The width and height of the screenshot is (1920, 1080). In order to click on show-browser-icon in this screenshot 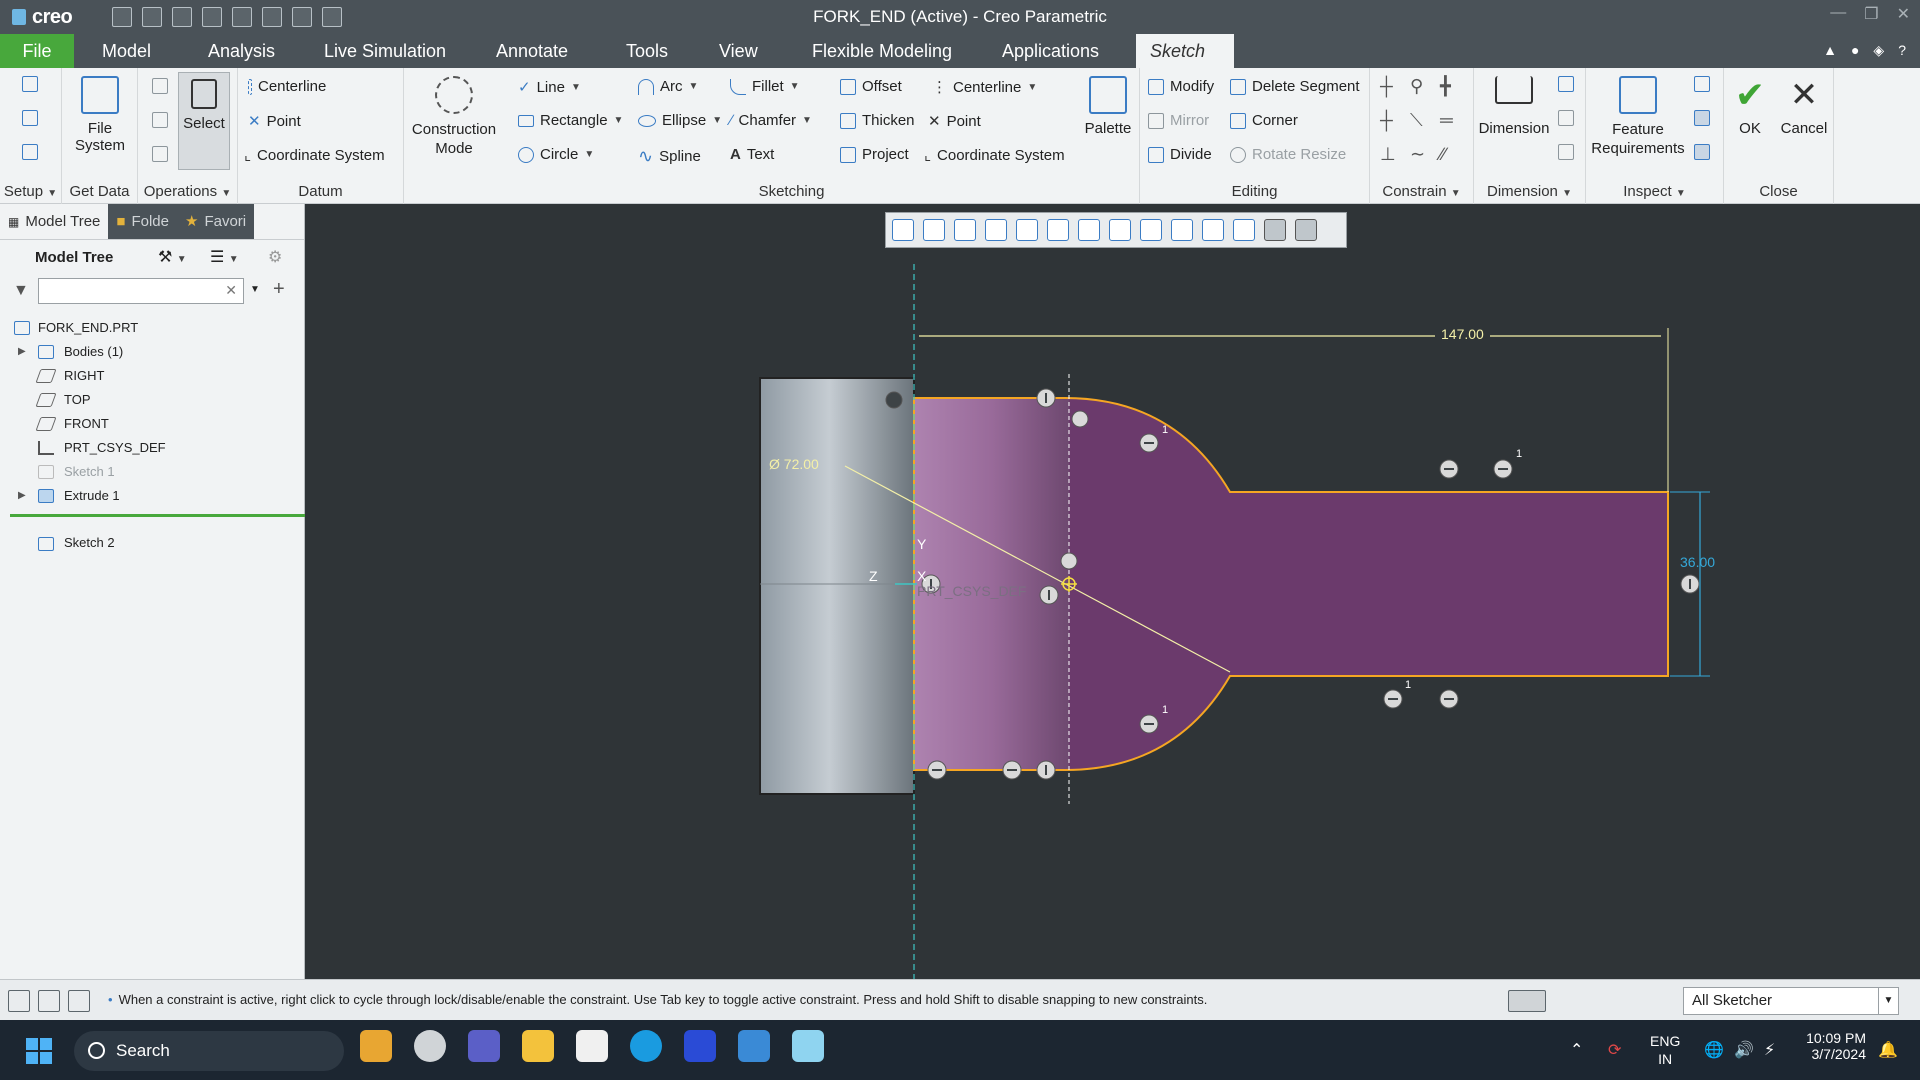, I will do `click(49, 1001)`.